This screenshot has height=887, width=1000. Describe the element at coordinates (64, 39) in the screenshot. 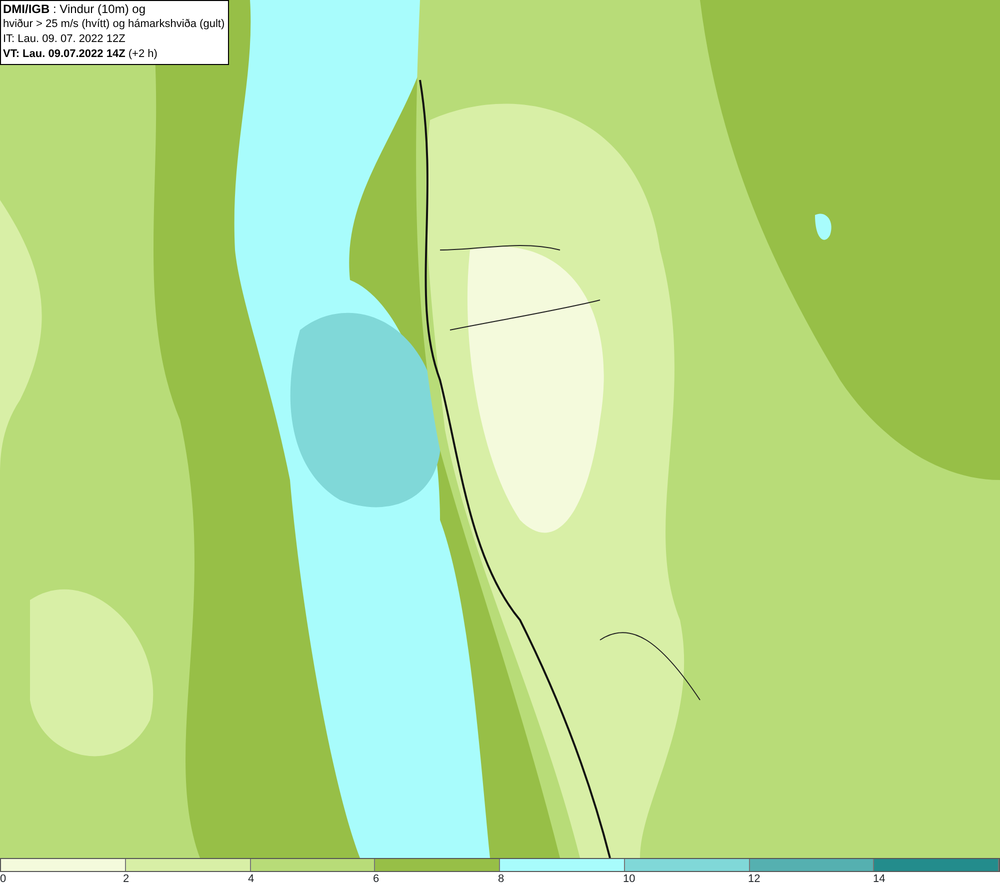

I see `header-text: IT: Lau. 09. 07. 2022 12Z` at that location.